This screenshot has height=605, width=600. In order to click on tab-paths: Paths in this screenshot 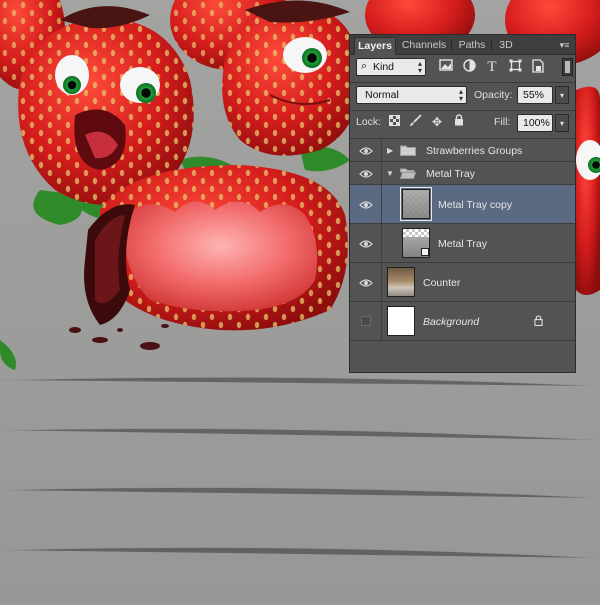, I will do `click(472, 46)`.